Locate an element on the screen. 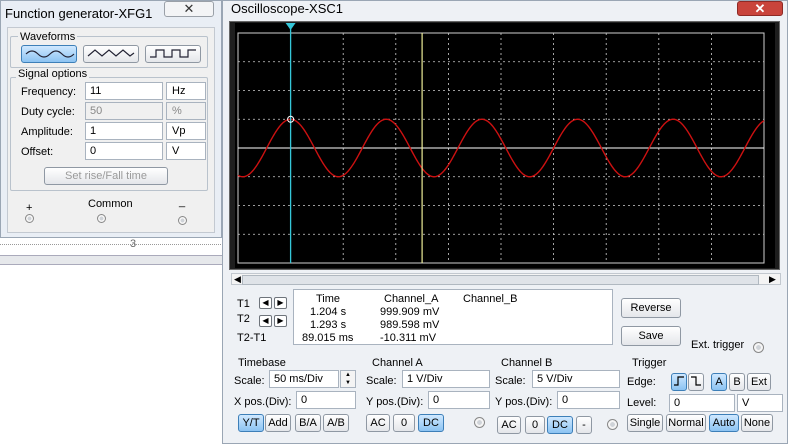 Image resolution: width=788 pixels, height=444 pixels. t2-left-arrow-button: ◀ is located at coordinates (265, 321).